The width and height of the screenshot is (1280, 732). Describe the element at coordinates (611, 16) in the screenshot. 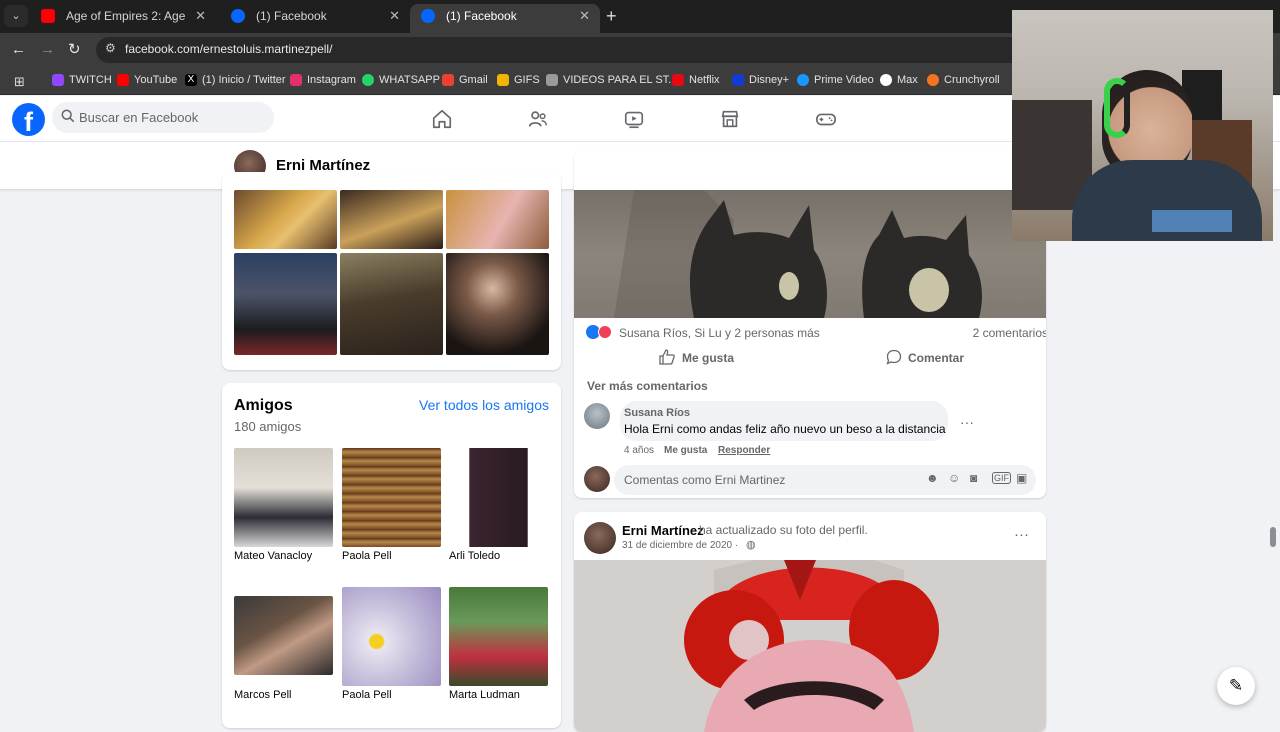

I see `new-tab-button: +` at that location.